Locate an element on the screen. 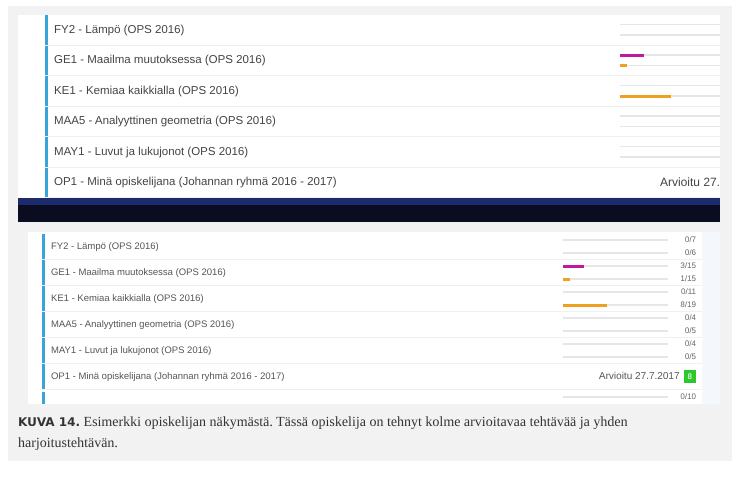 Image resolution: width=740 pixels, height=478 pixels. grade-badge: 8 is located at coordinates (690, 376).